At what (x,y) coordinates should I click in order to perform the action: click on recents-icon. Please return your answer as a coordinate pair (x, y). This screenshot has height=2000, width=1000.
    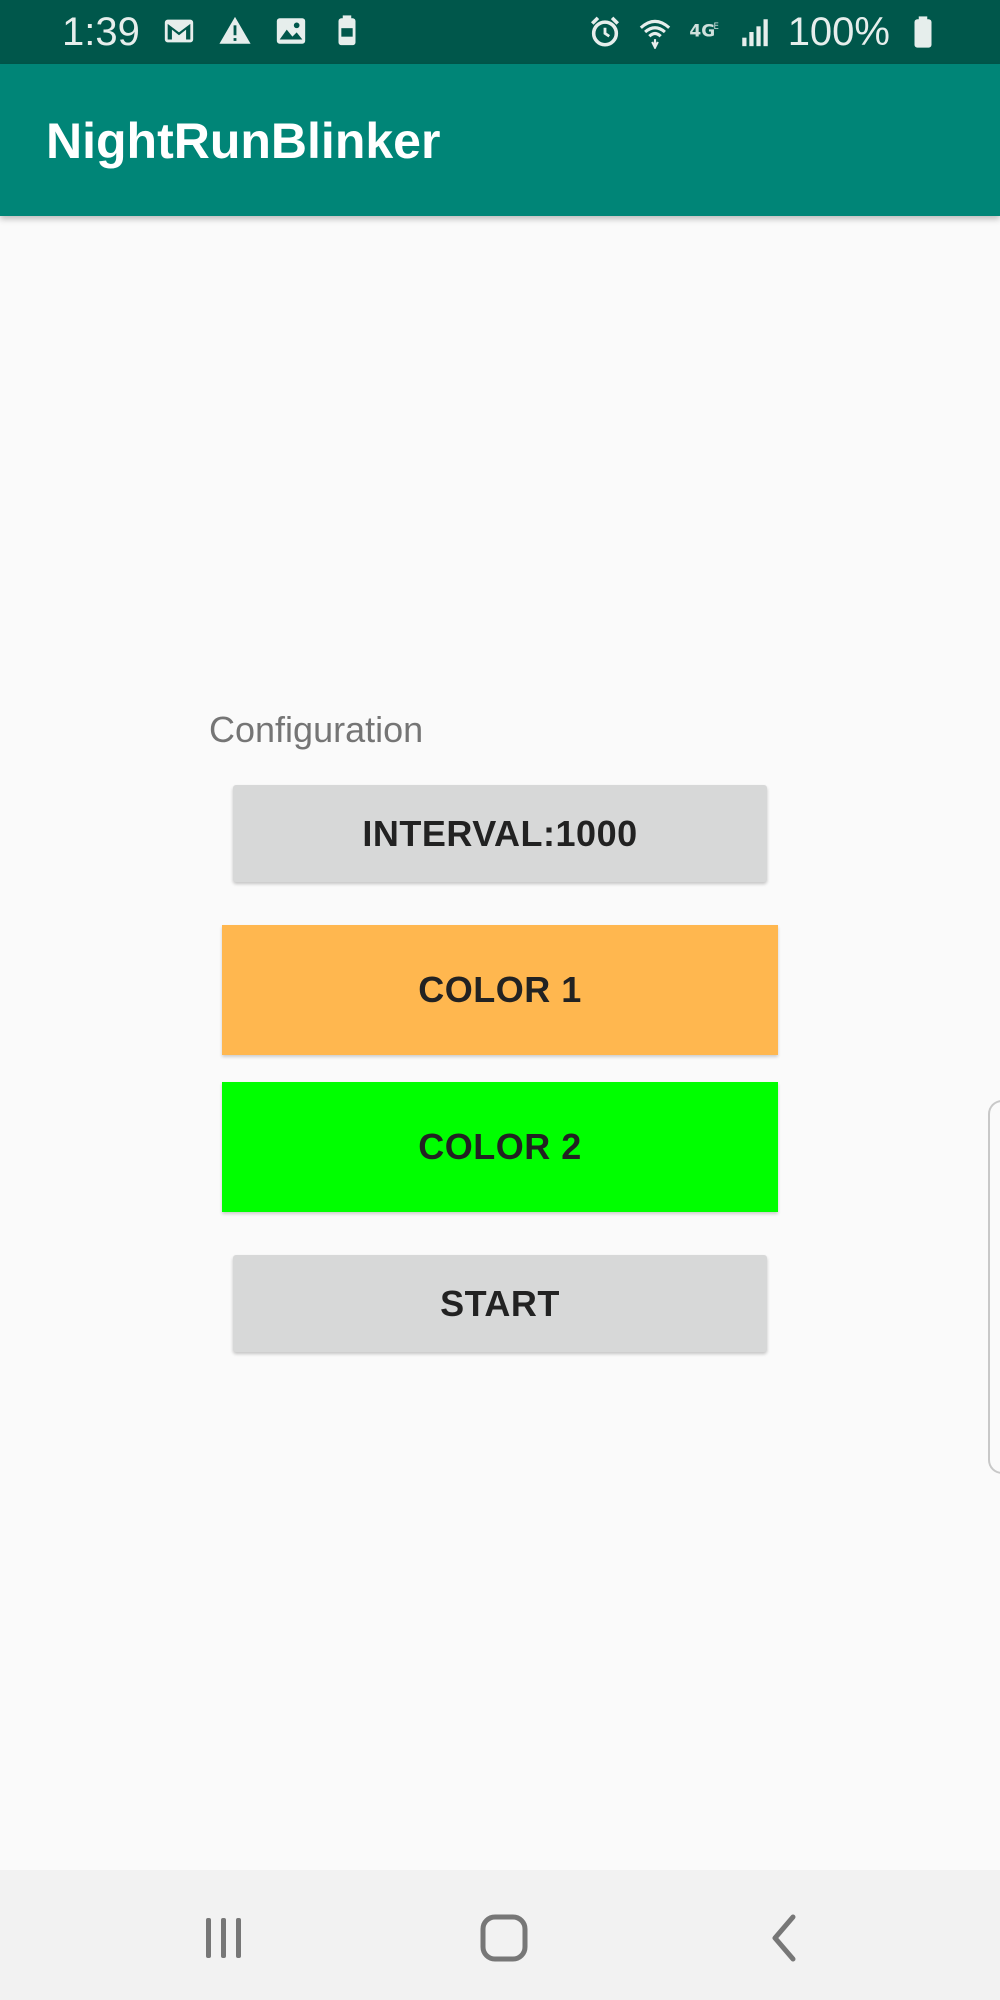
    Looking at the image, I should click on (224, 1938).